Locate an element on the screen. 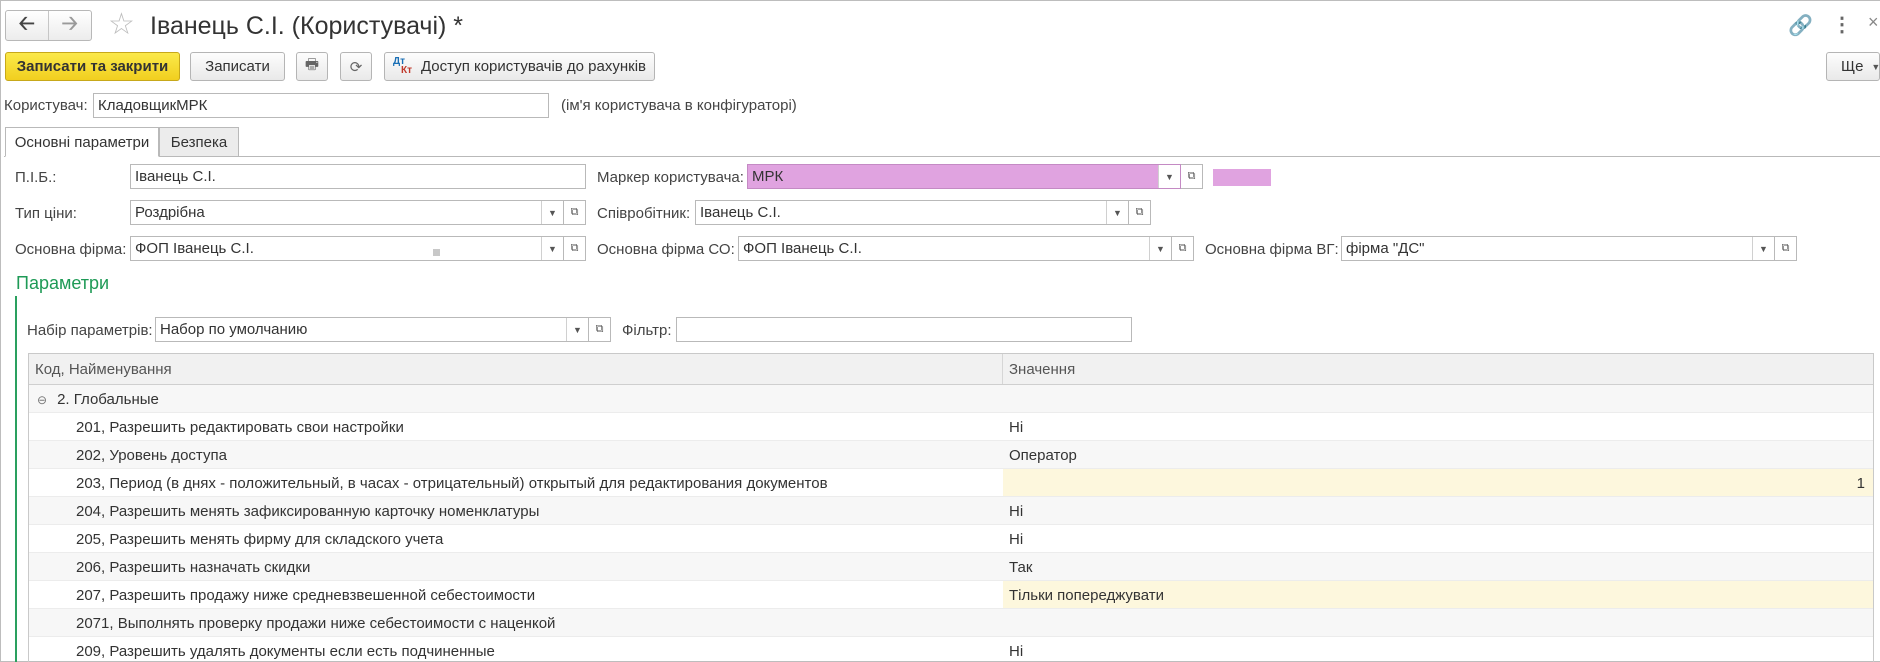  pib-label: П.І.Б.: is located at coordinates (36, 177).